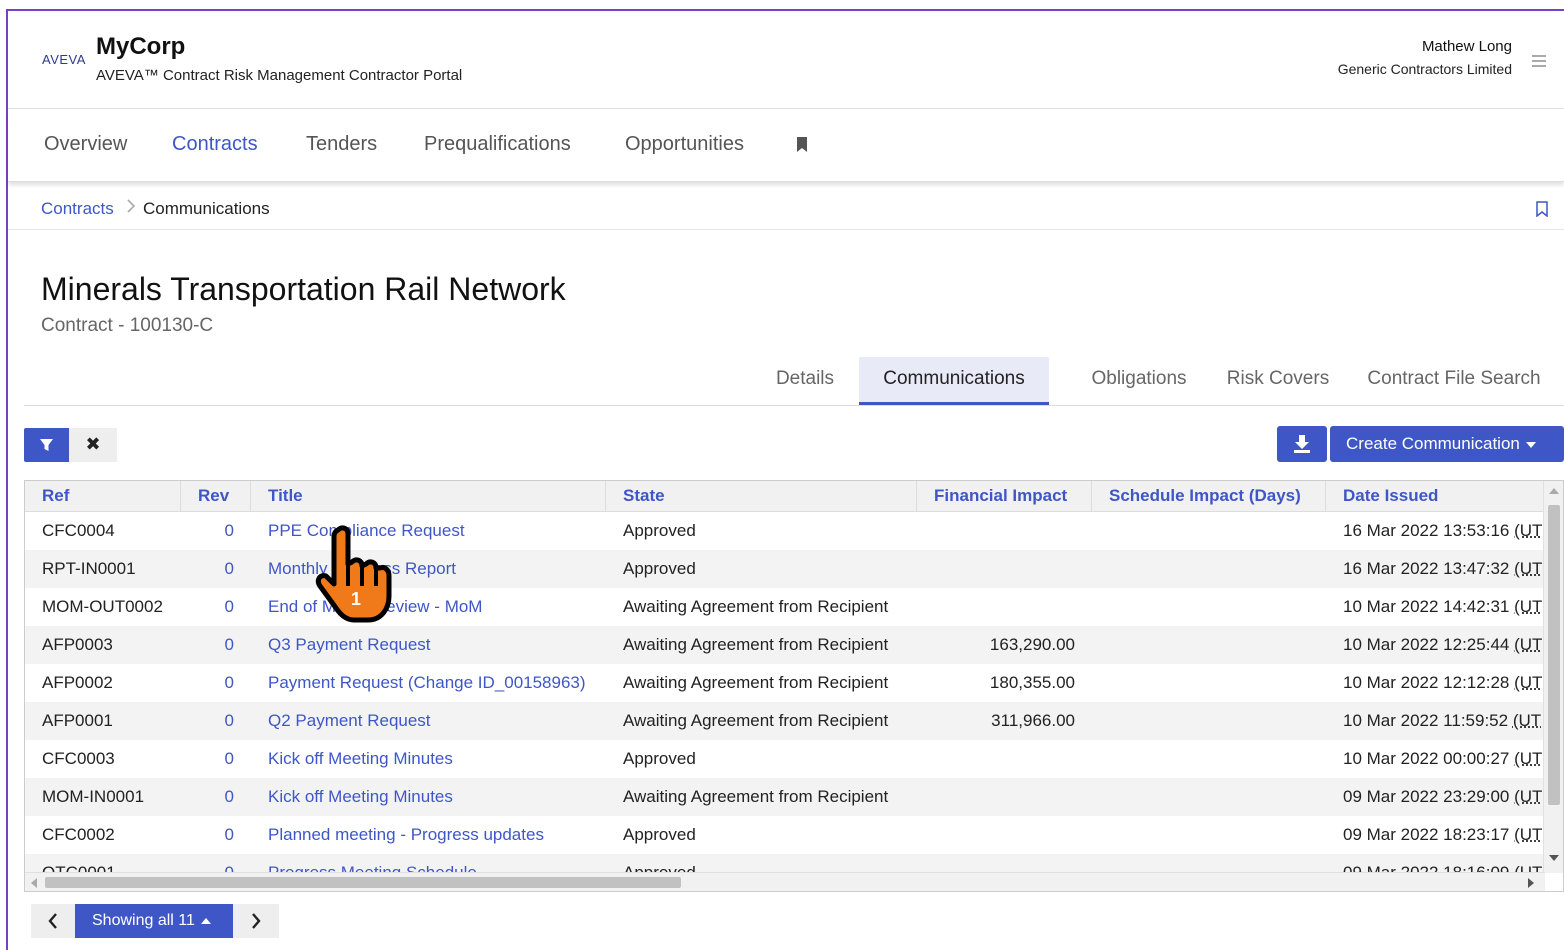  I want to click on date-value: 10 Mar 2022 00:00:27, so click(1426, 758).